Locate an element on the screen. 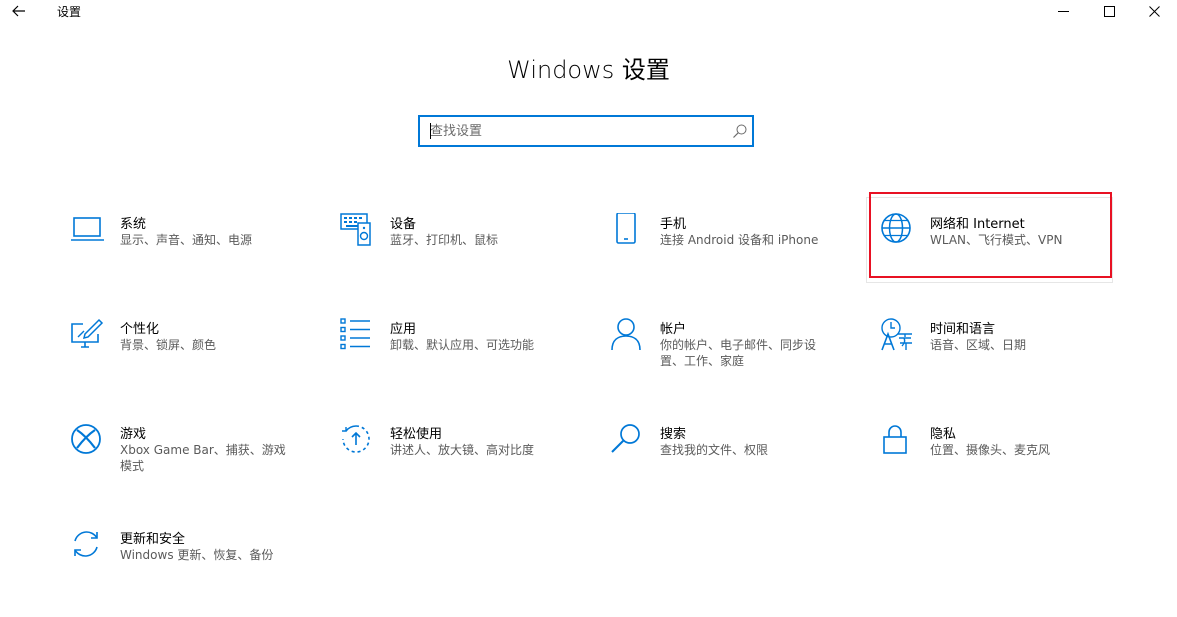 The image size is (1177, 617). maximize-icon is located at coordinates (1109, 11).